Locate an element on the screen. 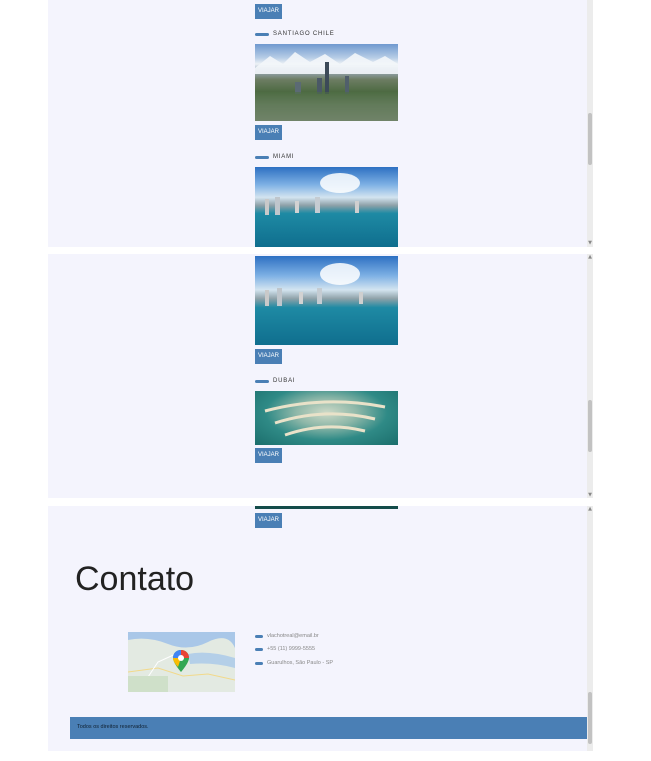  destination-label: MIAMI is located at coordinates (284, 157).